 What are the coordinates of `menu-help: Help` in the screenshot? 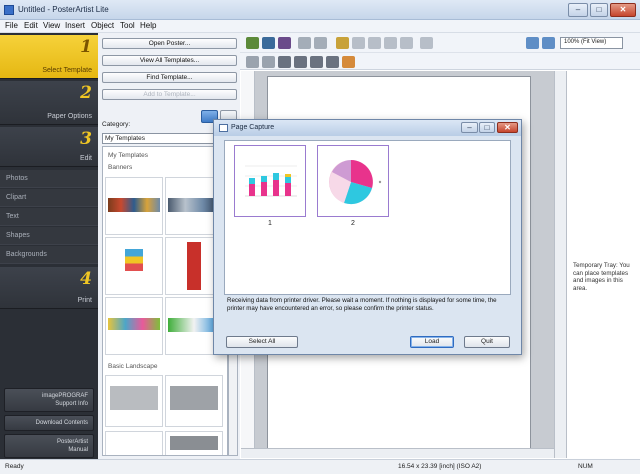 It's located at (148, 25).